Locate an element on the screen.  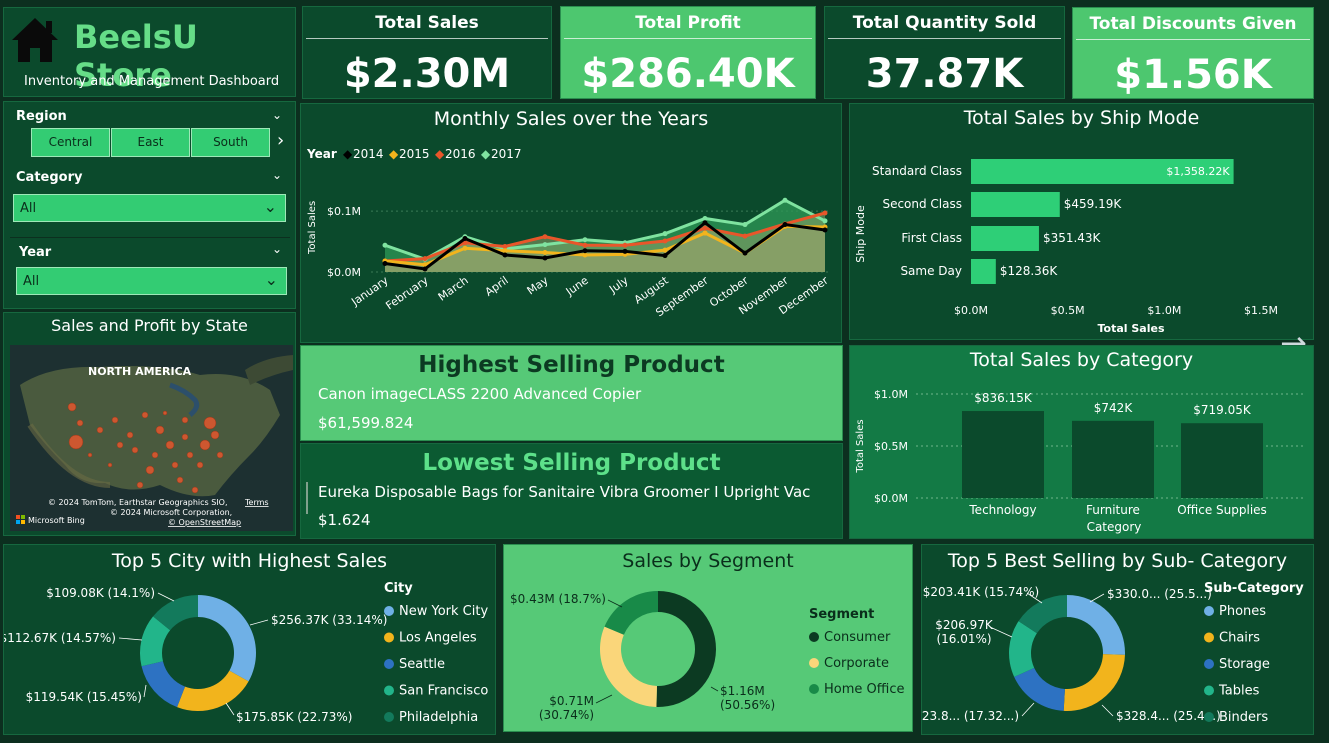
kpi-value: $286.40K is located at coordinates (688, 74).